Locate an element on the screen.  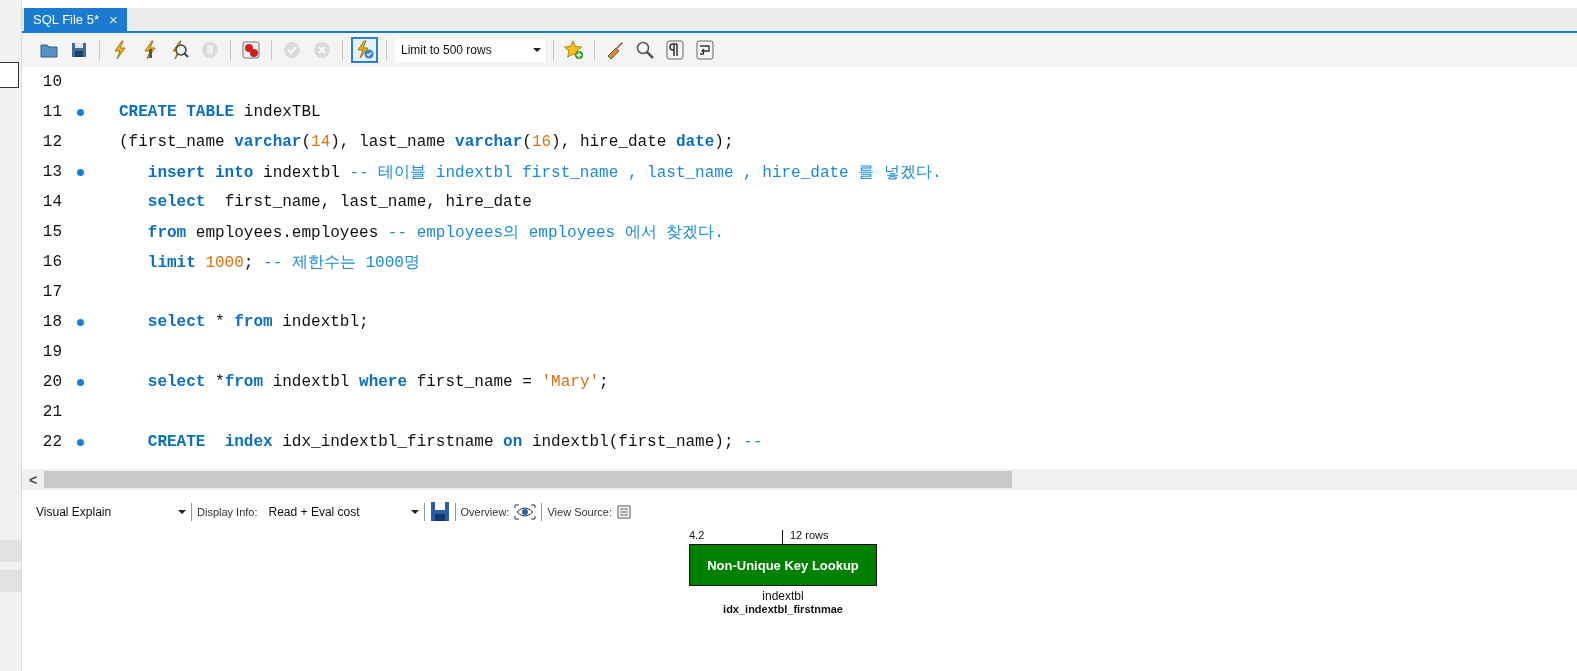
editor-tab: SQL File 5* × is located at coordinates (75, 19).